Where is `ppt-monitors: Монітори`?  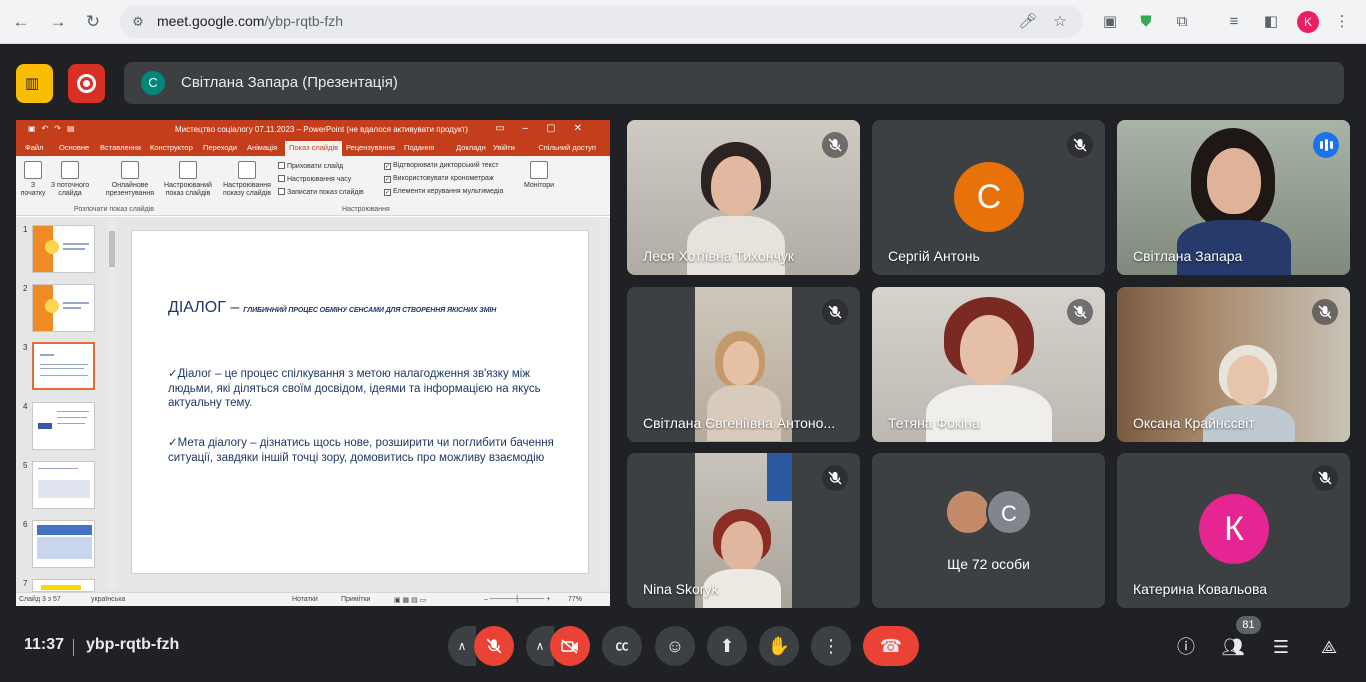 ppt-monitors: Монітори is located at coordinates (539, 175).